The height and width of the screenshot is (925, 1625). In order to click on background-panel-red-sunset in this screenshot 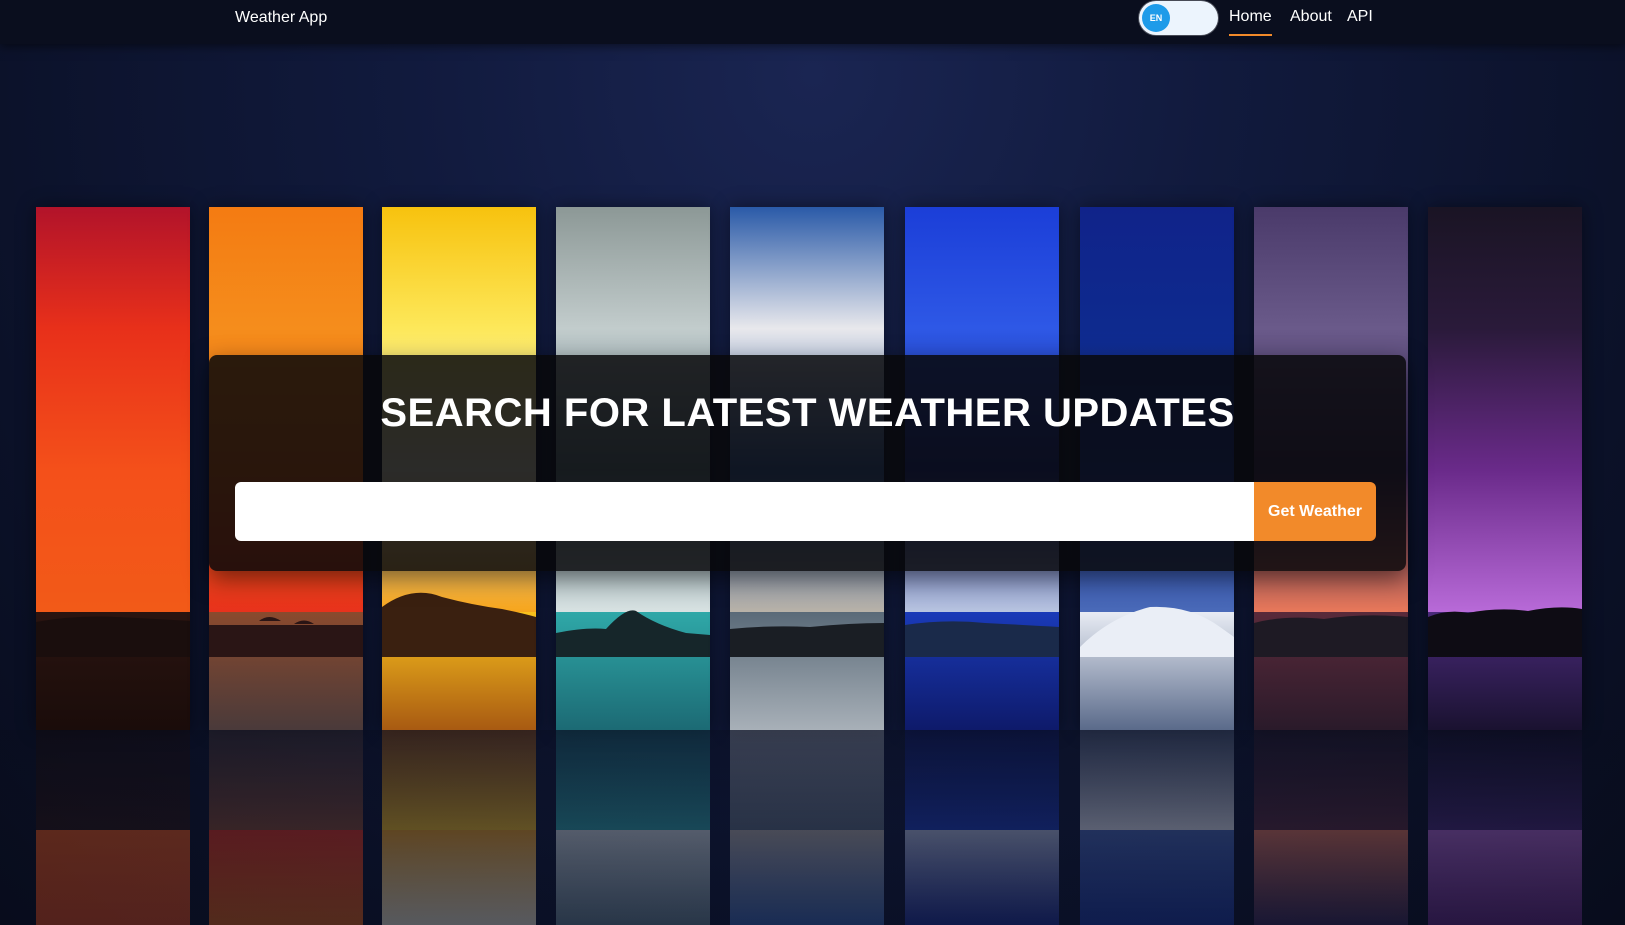, I will do `click(113, 468)`.